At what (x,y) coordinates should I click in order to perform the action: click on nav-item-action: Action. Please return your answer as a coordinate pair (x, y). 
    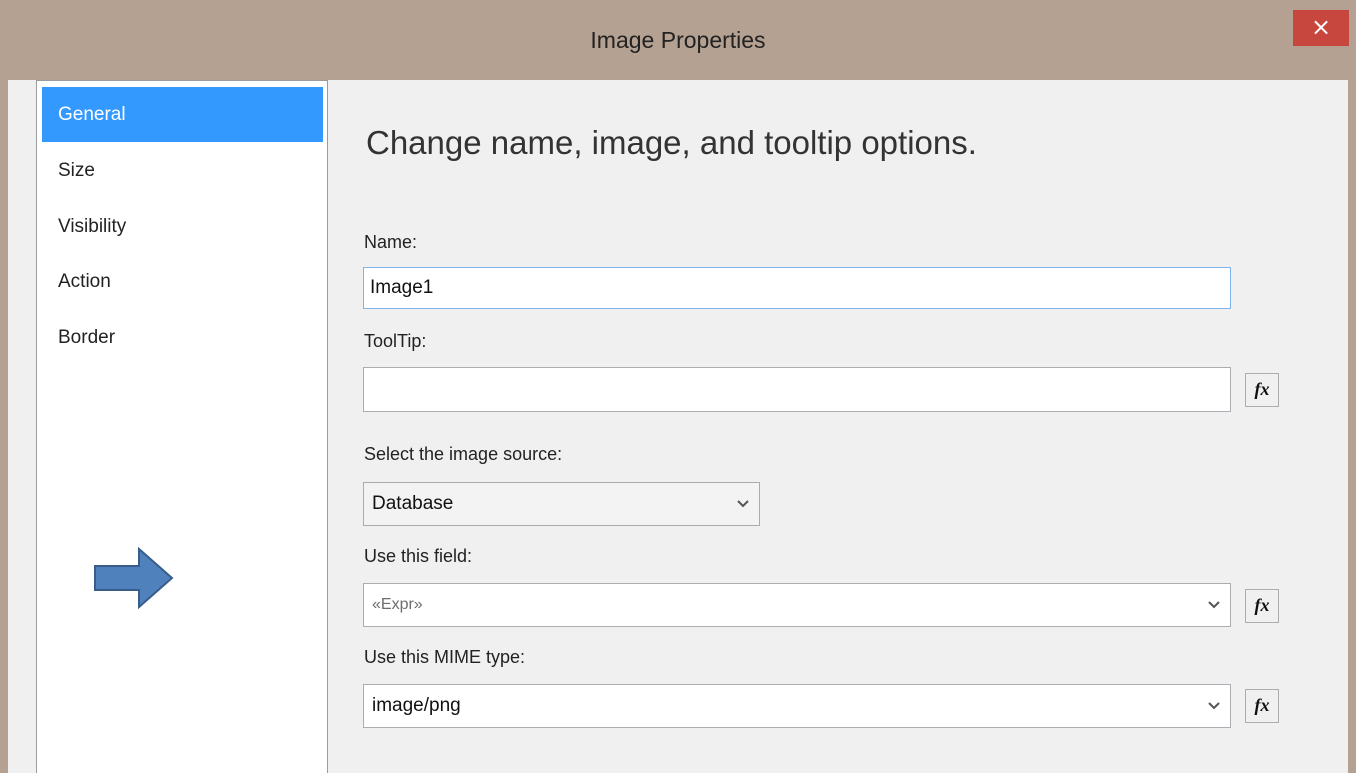
    Looking at the image, I should click on (182, 281).